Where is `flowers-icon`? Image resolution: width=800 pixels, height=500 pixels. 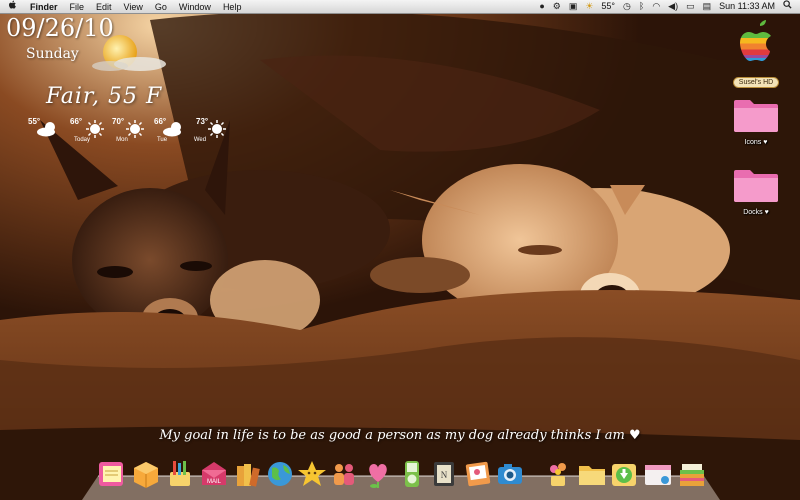
flowers-icon is located at coordinates (558, 474).